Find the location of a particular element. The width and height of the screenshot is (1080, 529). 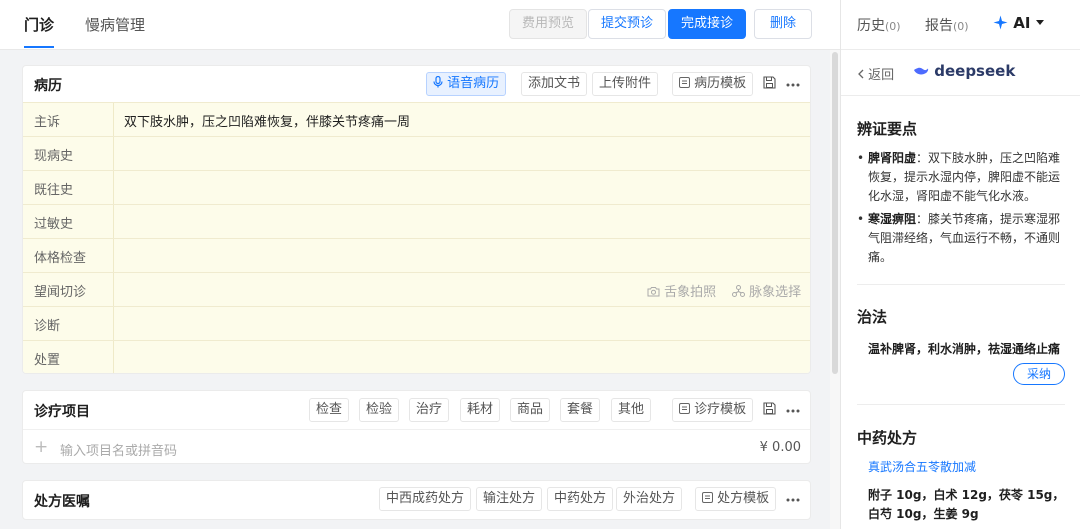

pulse-icon is located at coordinates (740, 292).